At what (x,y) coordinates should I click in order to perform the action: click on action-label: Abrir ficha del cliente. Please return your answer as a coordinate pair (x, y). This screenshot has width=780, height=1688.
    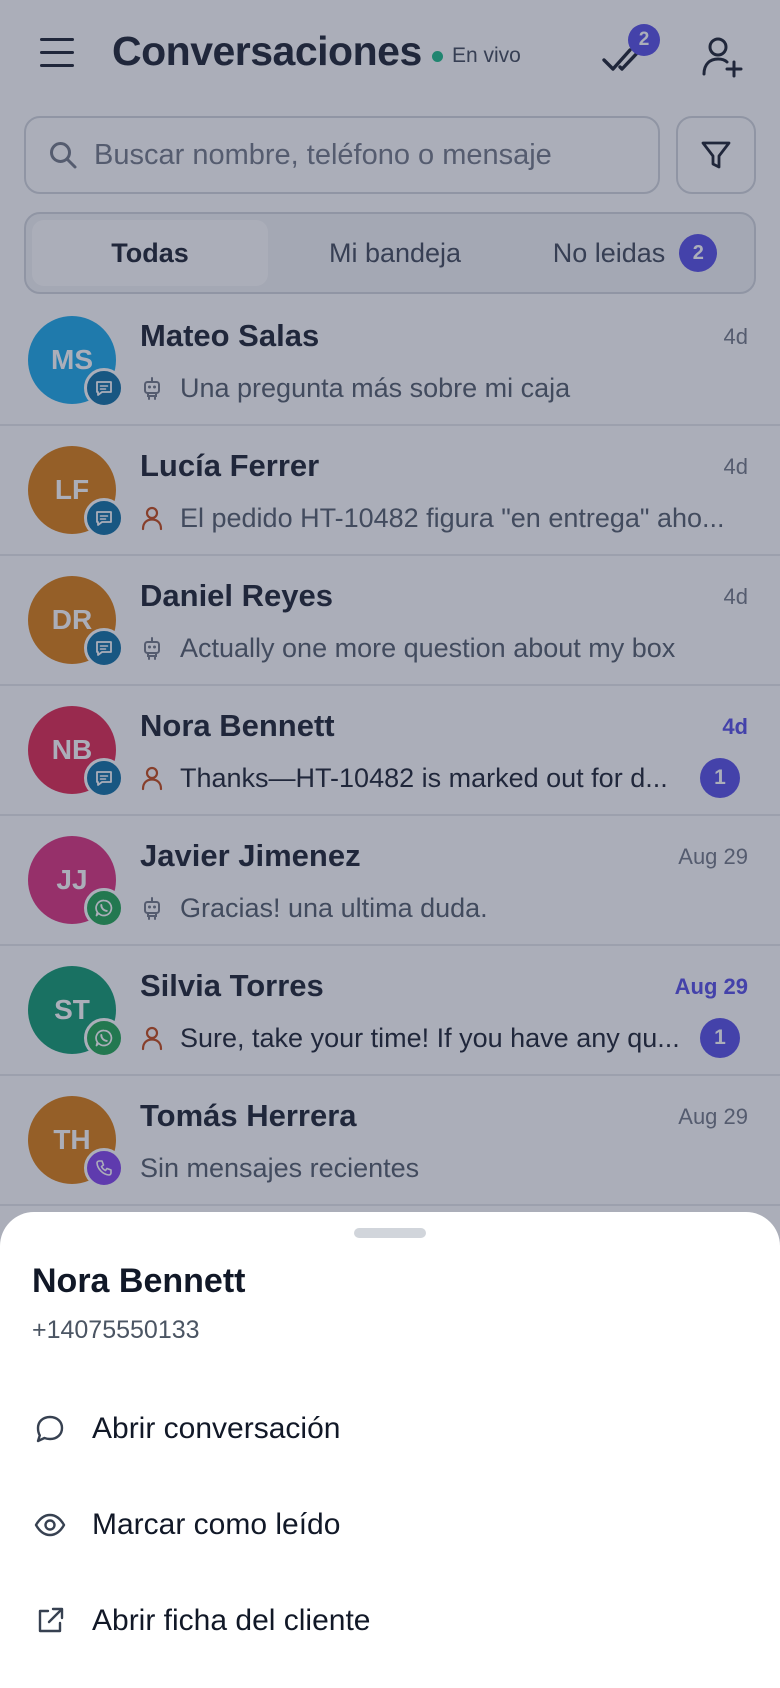
    Looking at the image, I should click on (231, 1620).